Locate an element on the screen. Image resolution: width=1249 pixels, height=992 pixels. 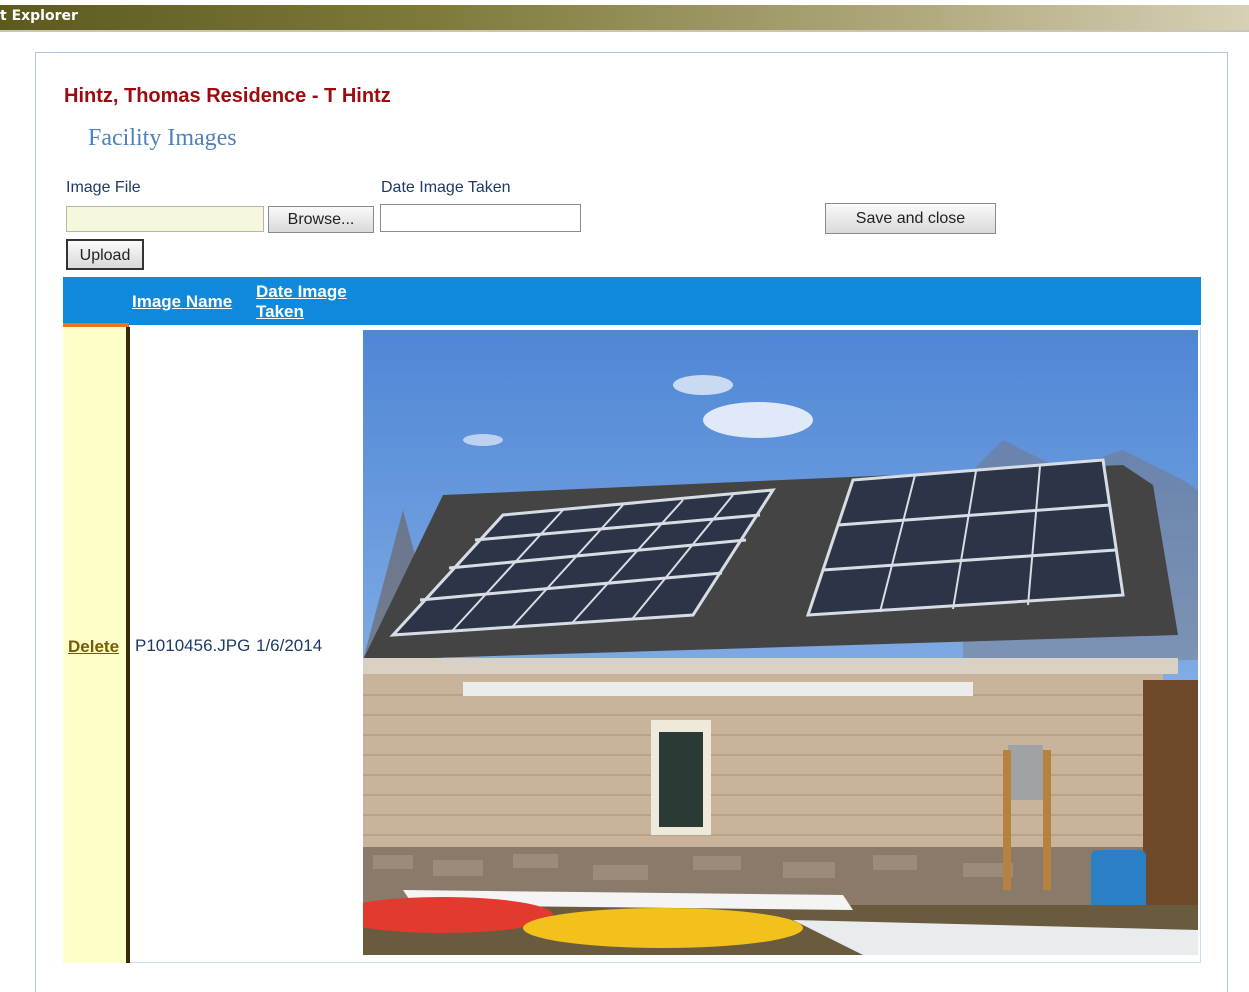
date-image-taken-field is located at coordinates (480, 218).